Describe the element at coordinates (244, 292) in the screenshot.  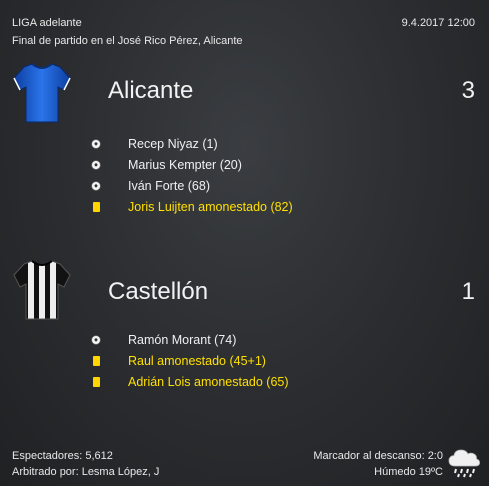
I see `away-team: Castellón 1` at that location.